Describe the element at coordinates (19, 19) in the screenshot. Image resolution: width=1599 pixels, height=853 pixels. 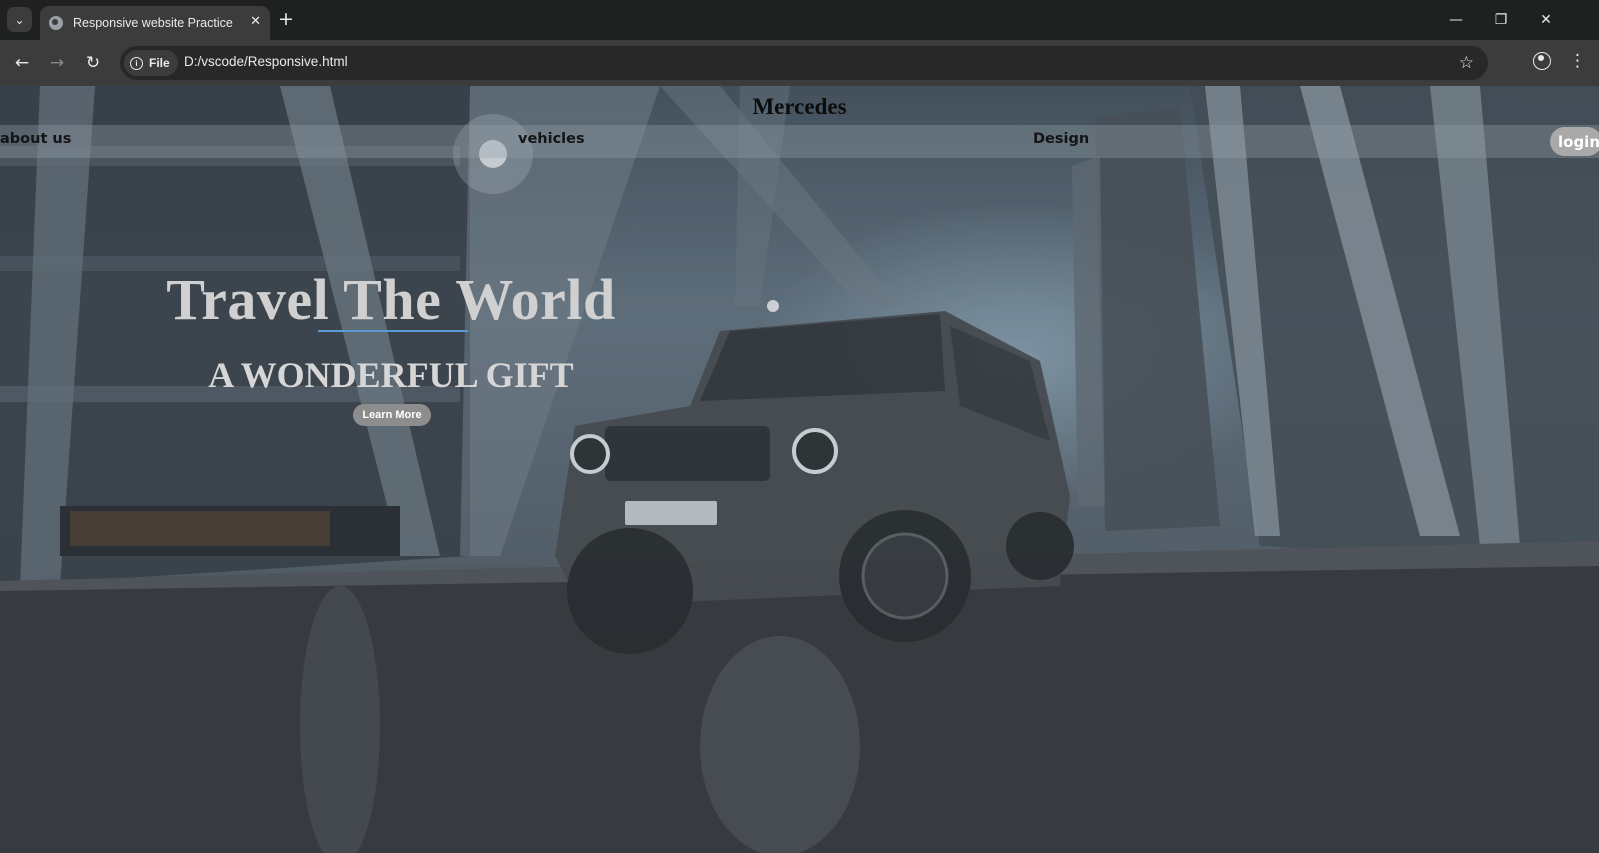
I see `chevron-down-icon: ⌄` at that location.